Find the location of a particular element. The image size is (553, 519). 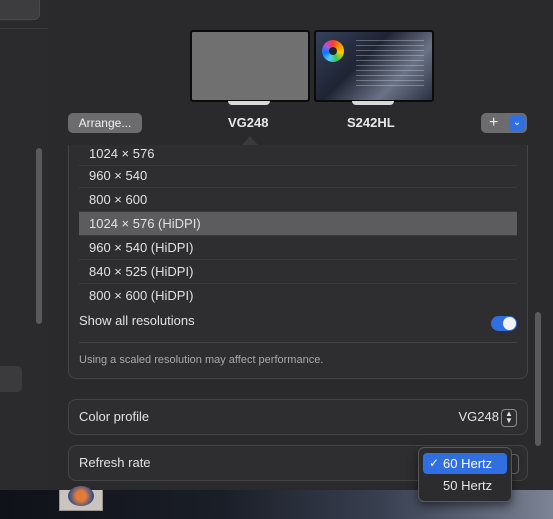

color-wheel-icon is located at coordinates (333, 51).